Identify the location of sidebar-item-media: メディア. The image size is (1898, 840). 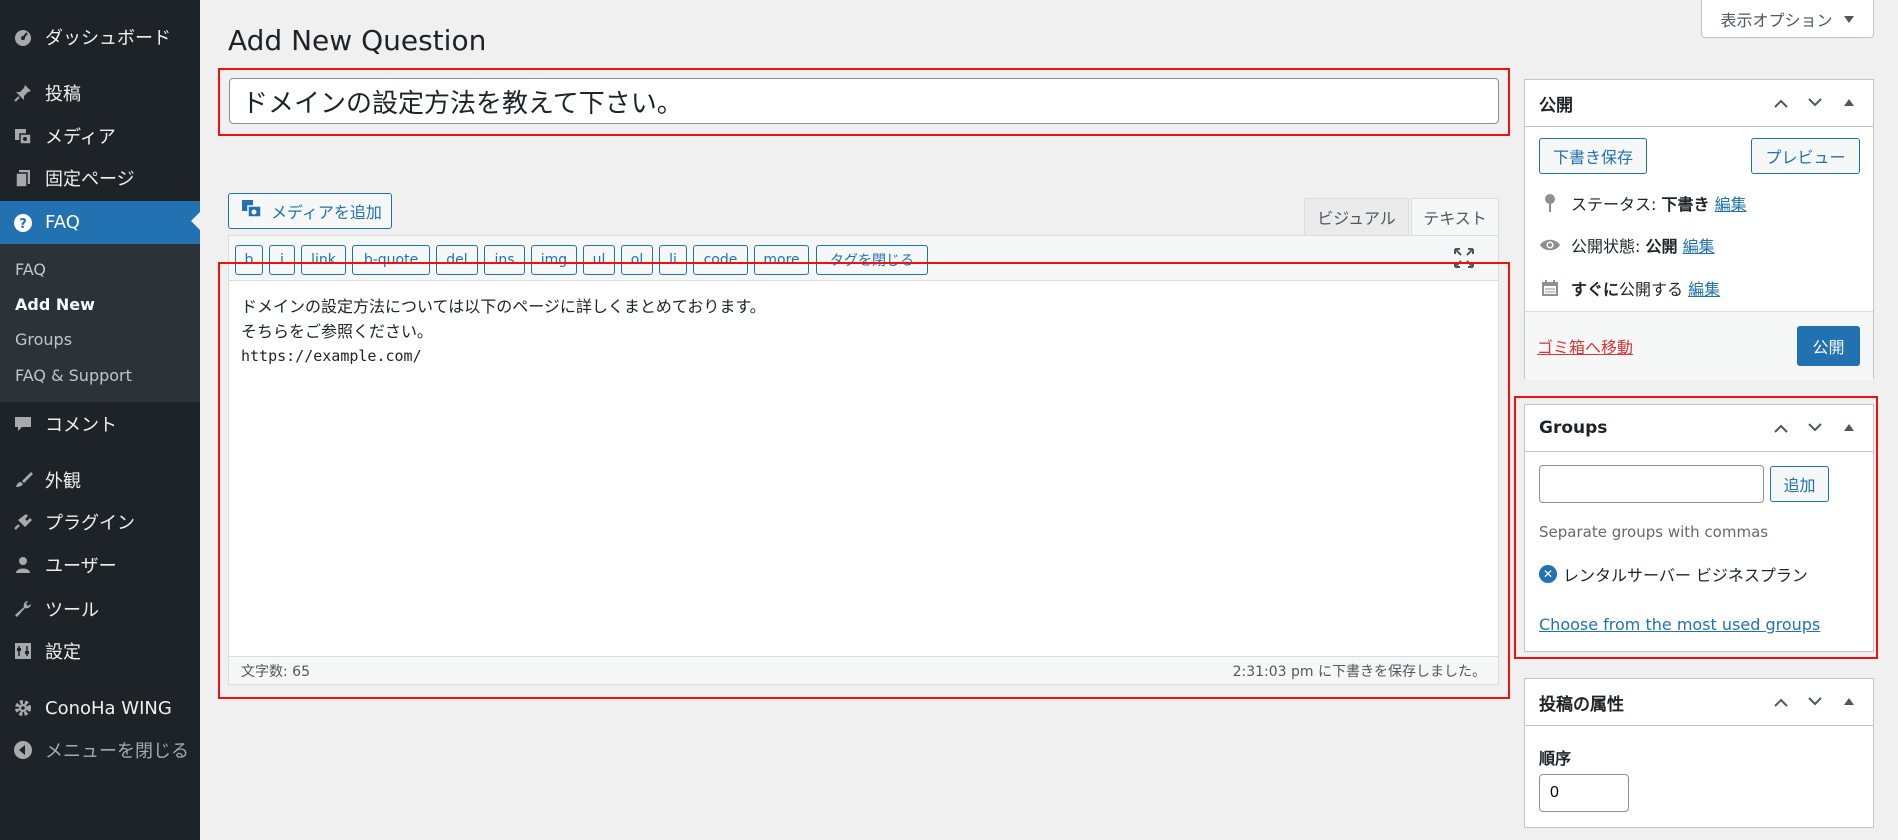
(100, 136).